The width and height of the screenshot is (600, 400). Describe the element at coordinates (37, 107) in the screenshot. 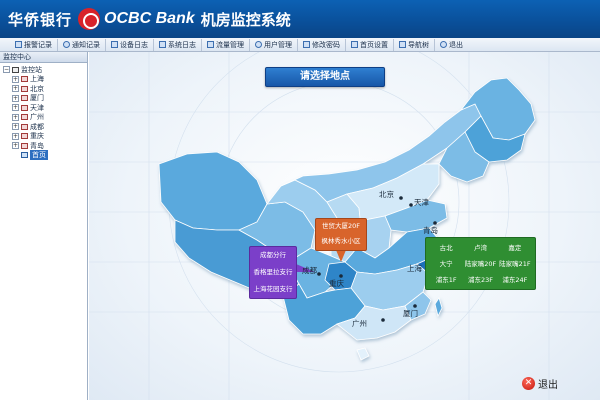

I see `tree-item-label: 天津` at that location.